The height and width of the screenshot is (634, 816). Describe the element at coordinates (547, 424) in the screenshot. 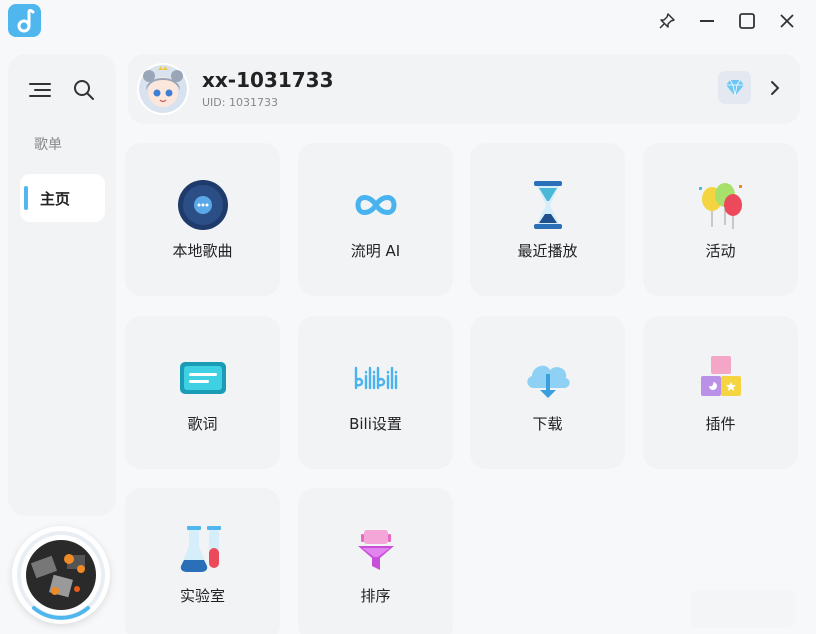

I see `tile-label: 下载` at that location.